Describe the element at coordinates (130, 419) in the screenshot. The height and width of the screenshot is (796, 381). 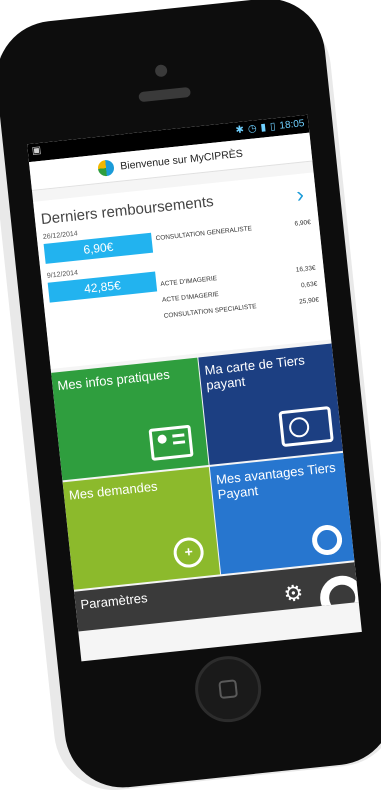
I see `tile-infos-pratiques: Mes infos pratiques` at that location.